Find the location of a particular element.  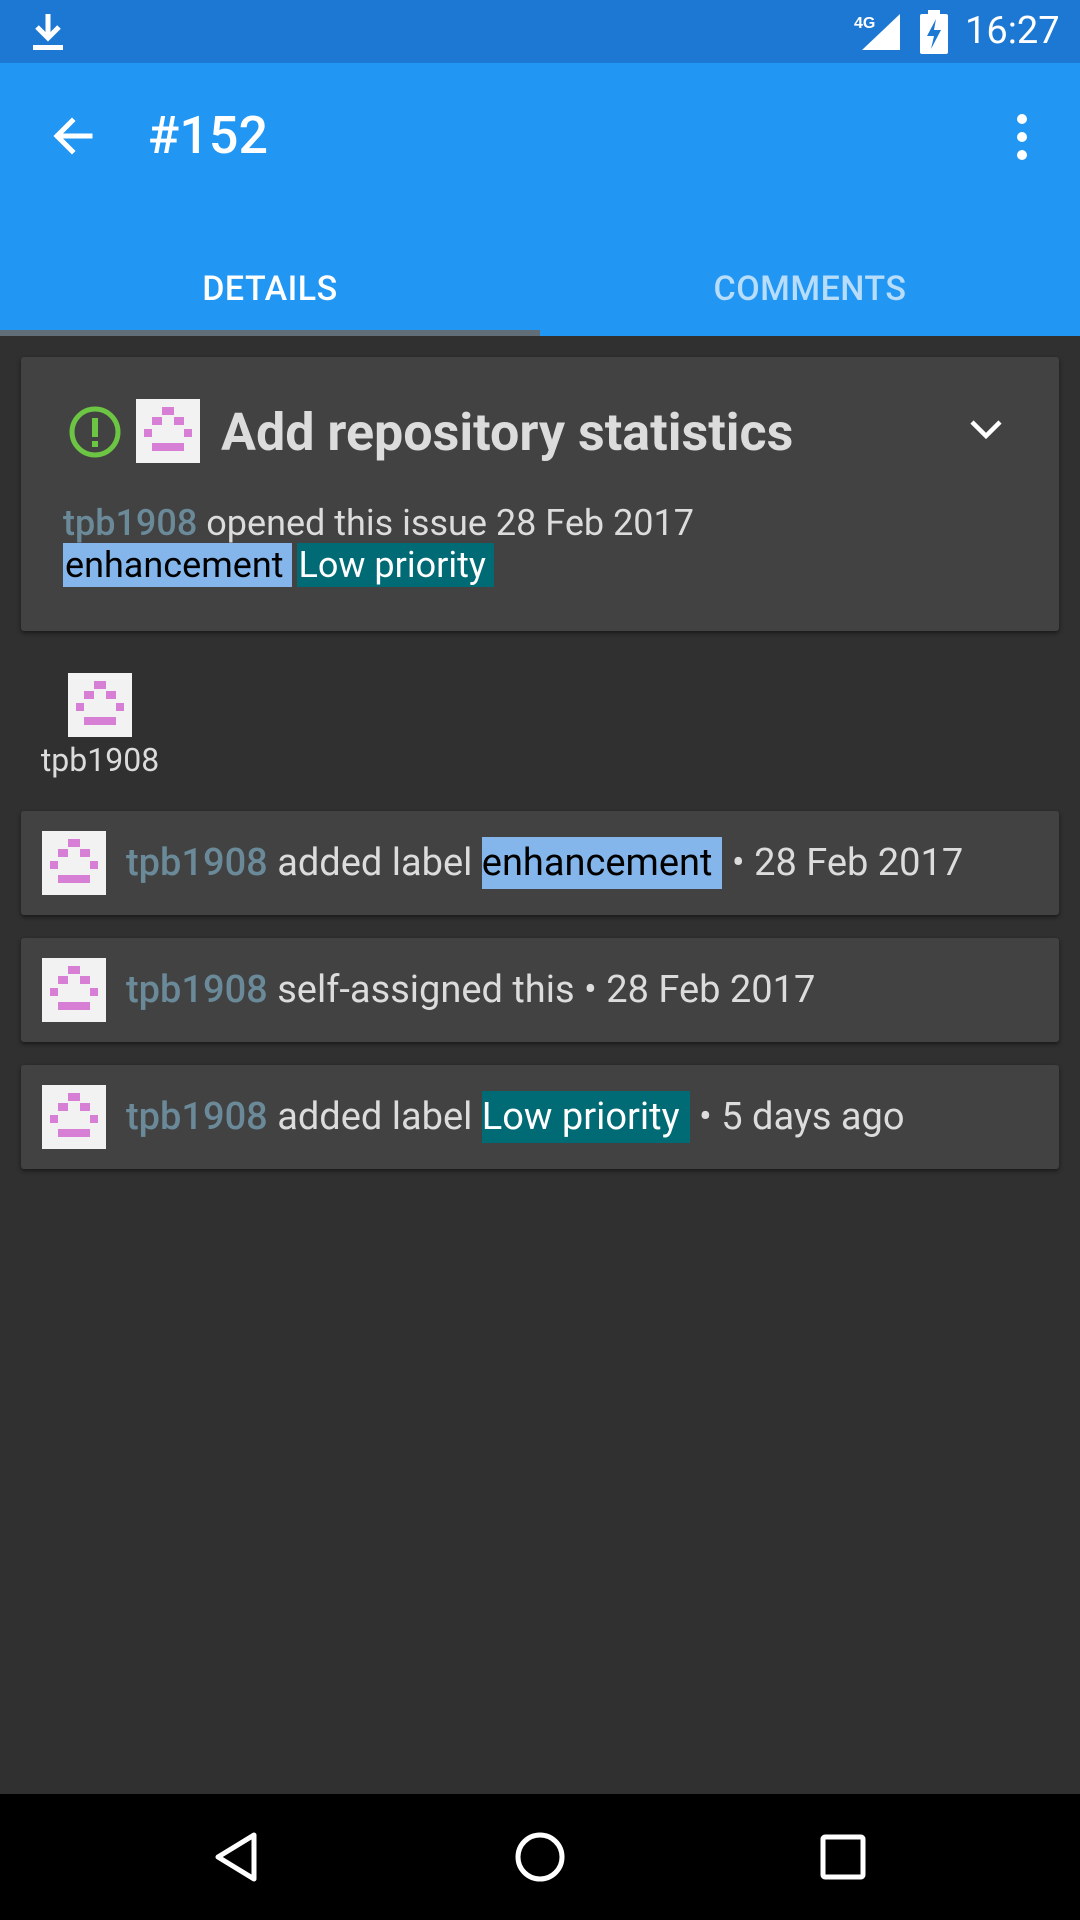

signal-icon: 4G is located at coordinates (877, 32).